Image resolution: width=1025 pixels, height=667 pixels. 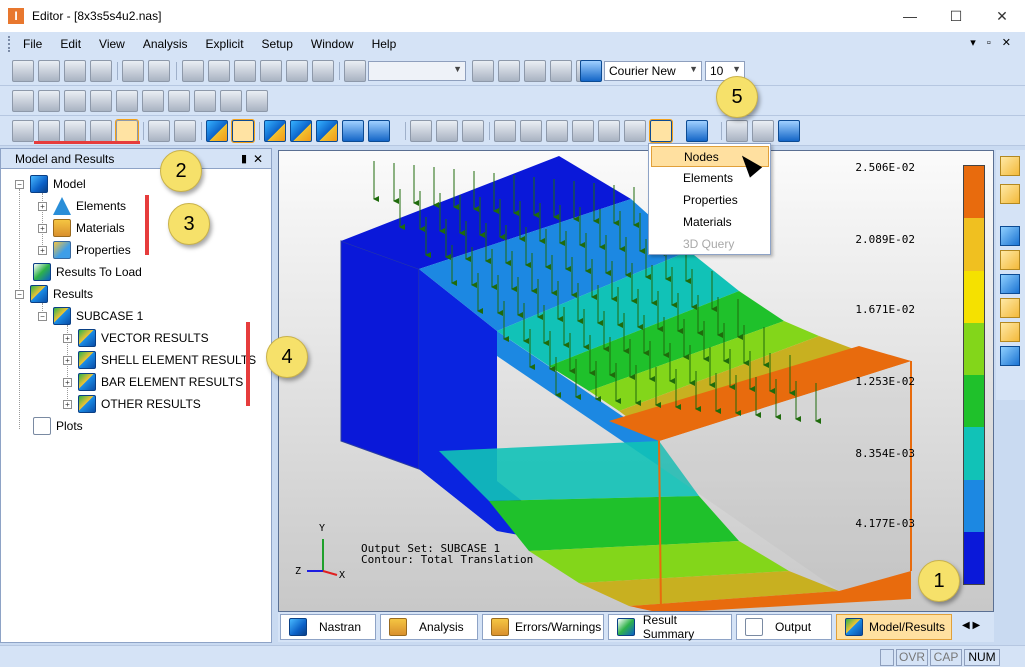 What do you see at coordinates (113, 44) in the screenshot?
I see `menu-view: View` at bounding box center [113, 44].